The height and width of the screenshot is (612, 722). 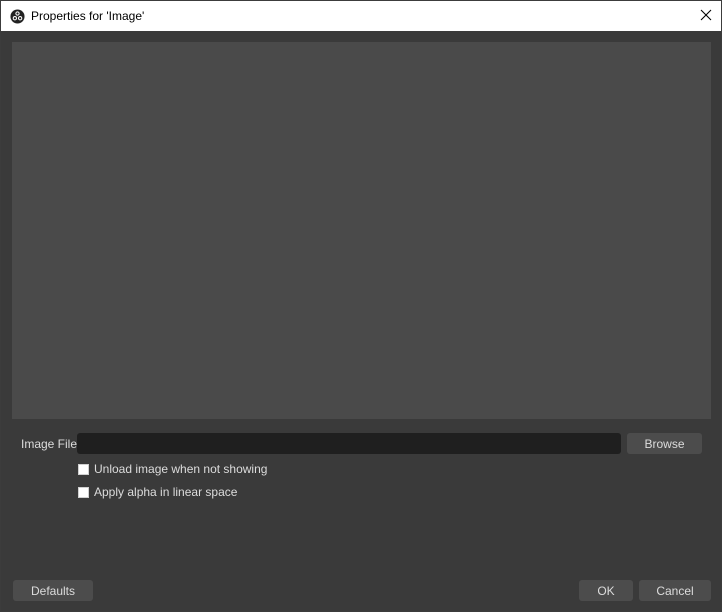 What do you see at coordinates (664, 443) in the screenshot?
I see `browse-button: Browse` at bounding box center [664, 443].